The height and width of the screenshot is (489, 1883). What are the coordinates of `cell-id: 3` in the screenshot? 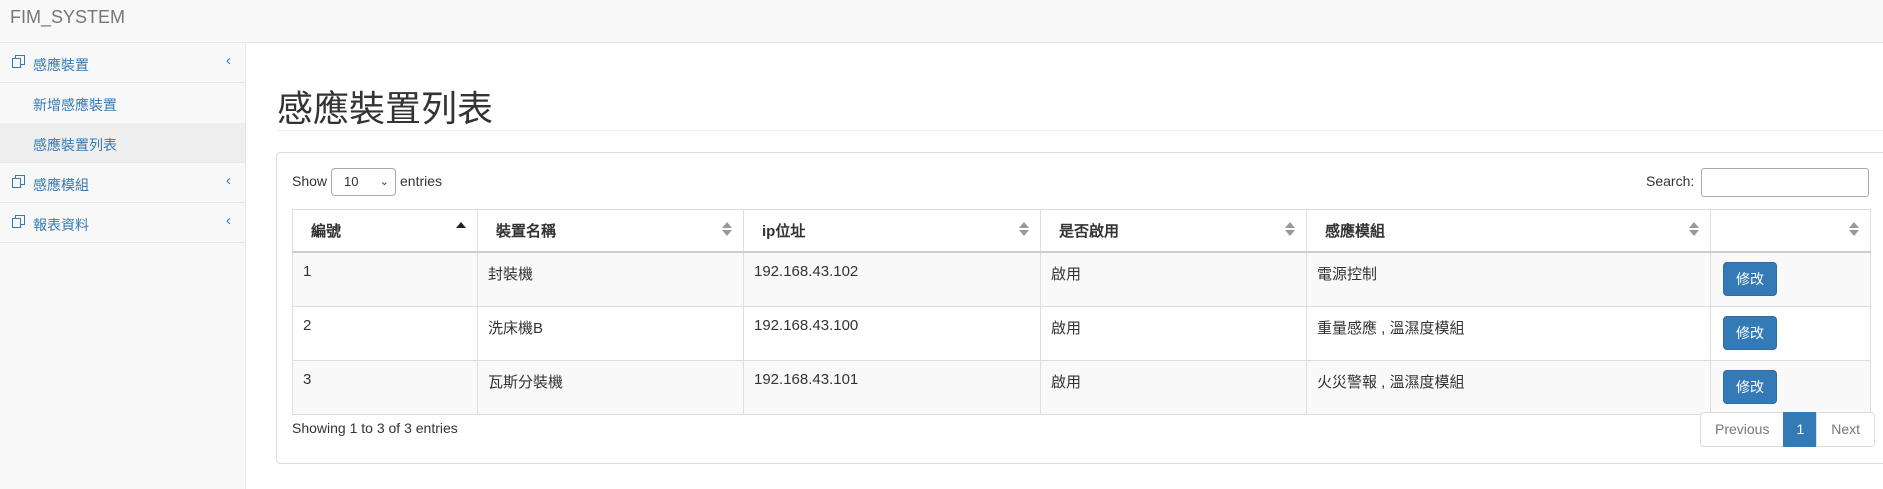 It's located at (385, 387).